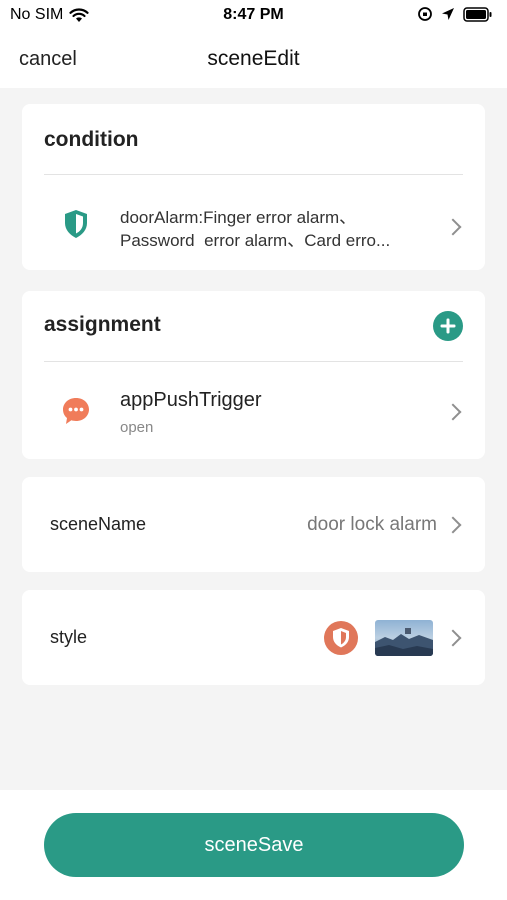 The image size is (507, 900). Describe the element at coordinates (238, 217) in the screenshot. I see `condition-item-line1: doorAlarm:Finger error alarm、` at that location.